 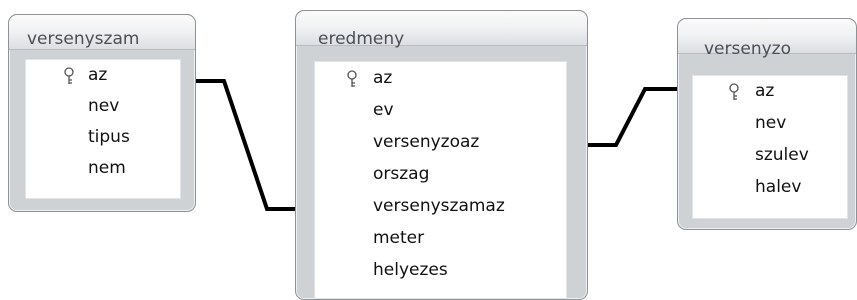 What do you see at coordinates (441, 30) in the screenshot?
I see `table-title-bar: eredmeny` at bounding box center [441, 30].